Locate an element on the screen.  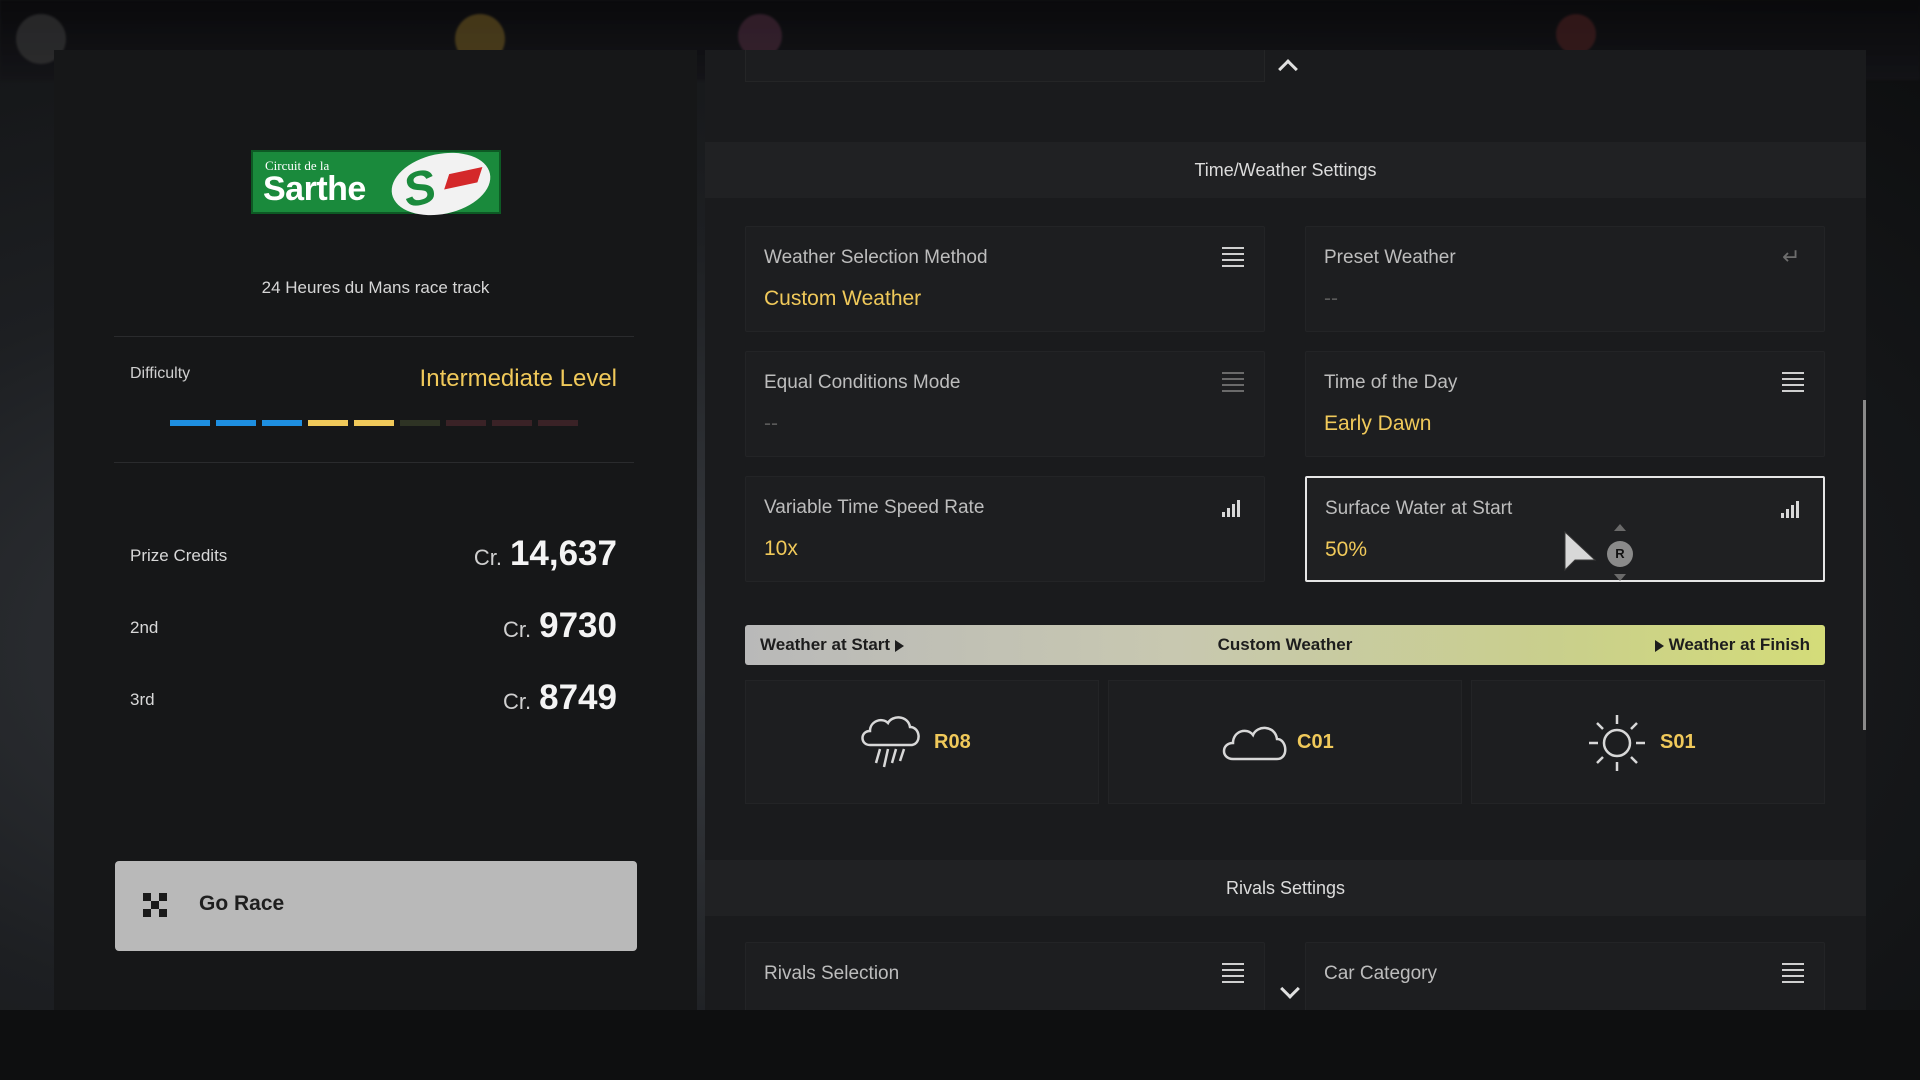
time-of-day-card: Time of the Day Early Dawn is located at coordinates (1565, 404).